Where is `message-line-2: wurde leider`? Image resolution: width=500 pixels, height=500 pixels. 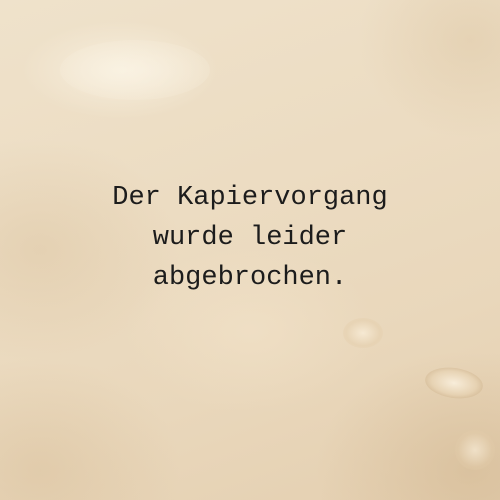
message-line-2: wurde leider is located at coordinates (250, 238).